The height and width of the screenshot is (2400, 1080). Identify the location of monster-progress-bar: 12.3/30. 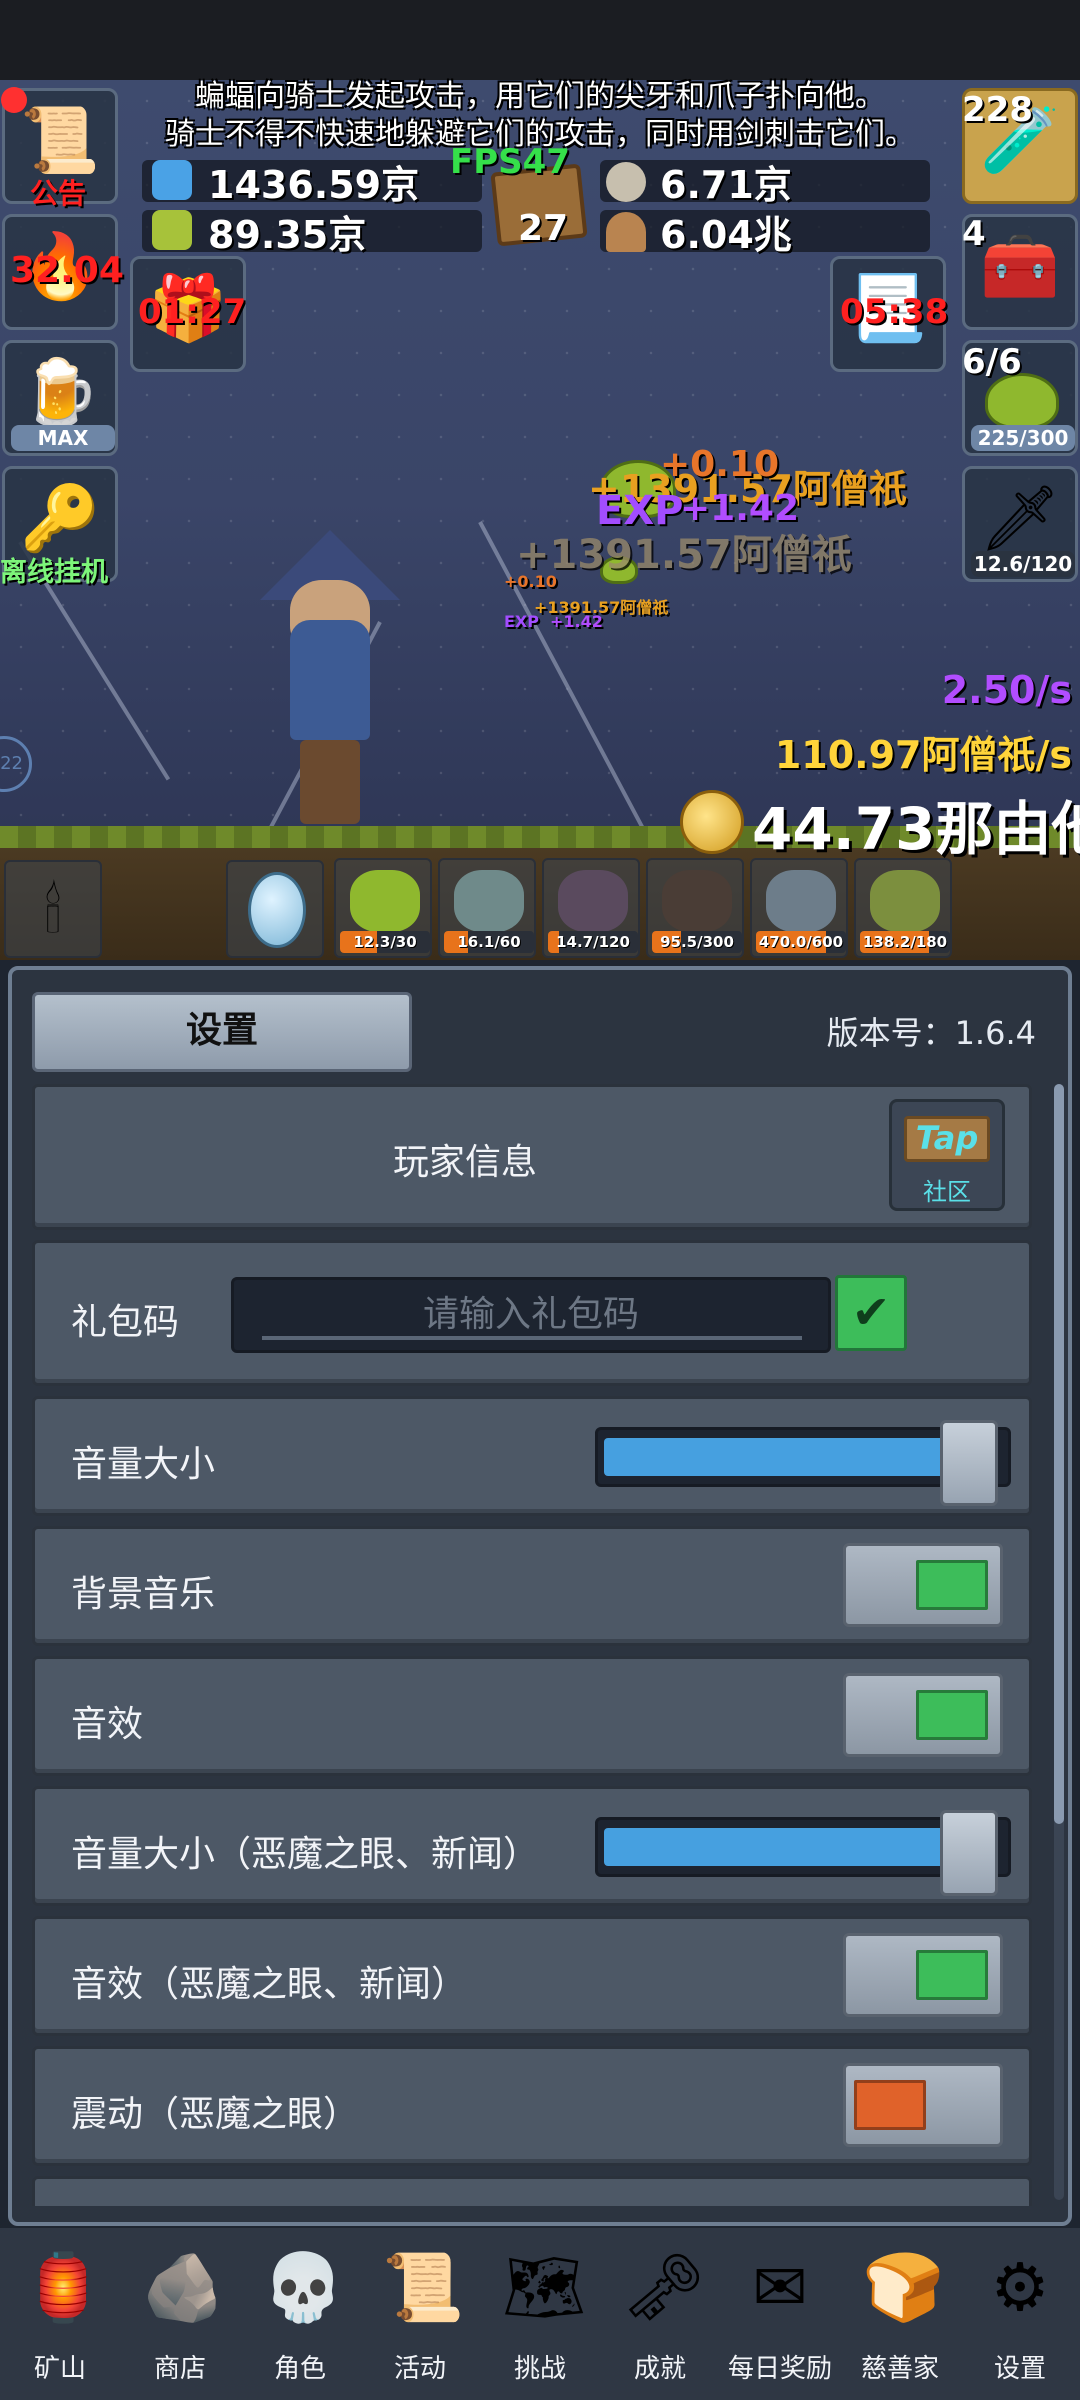
(385, 942).